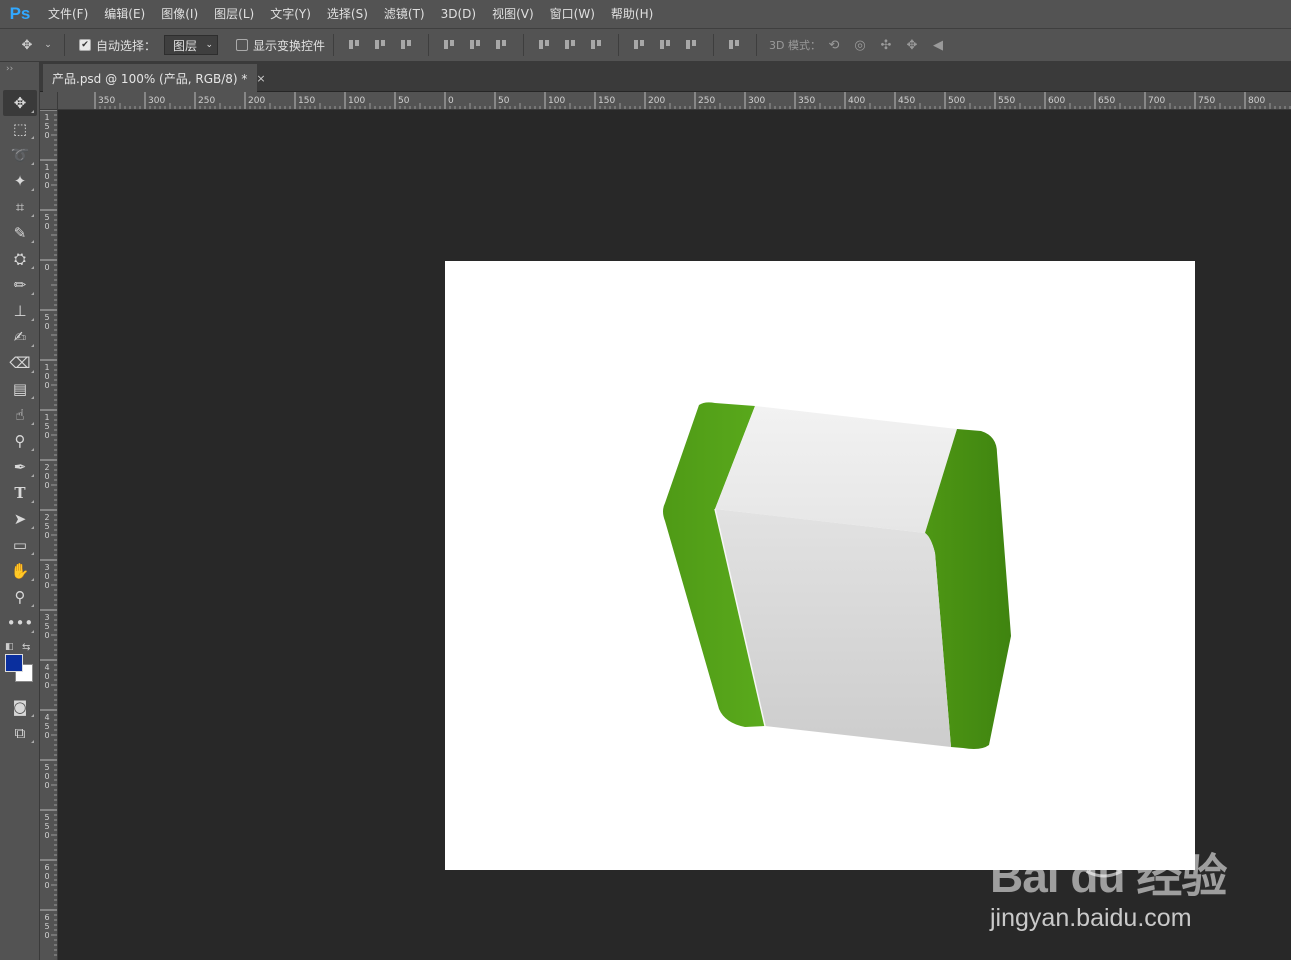  What do you see at coordinates (20, 467) in the screenshot?
I see `pen-icon: ✒` at bounding box center [20, 467].